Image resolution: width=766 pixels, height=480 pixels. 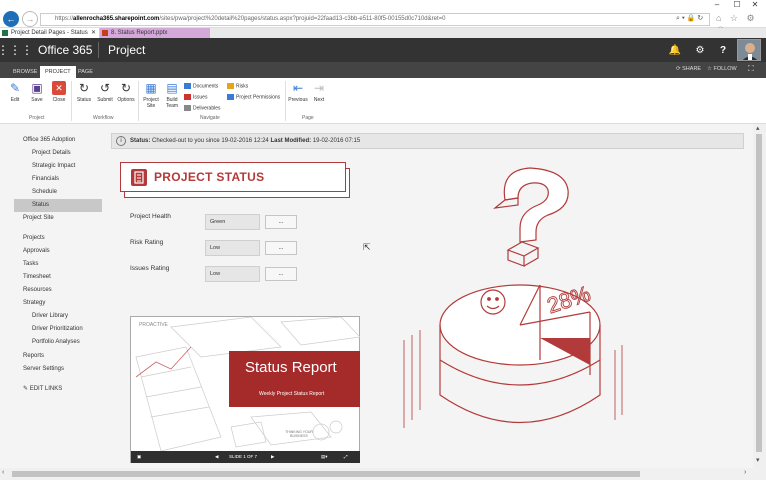 I want to click on save-button: ▣ Save, so click(x=37, y=92).